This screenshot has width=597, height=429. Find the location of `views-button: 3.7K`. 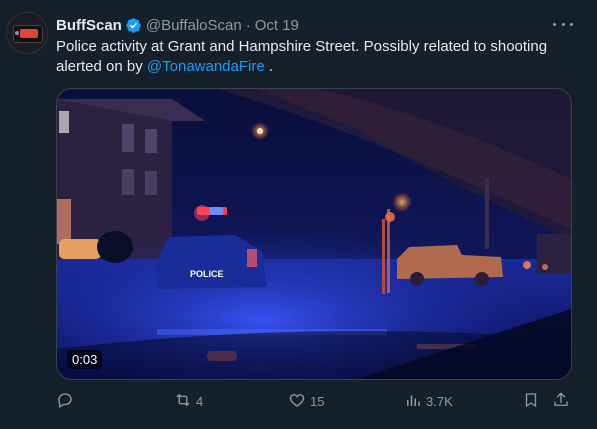

views-button: 3.7K is located at coordinates (428, 401).